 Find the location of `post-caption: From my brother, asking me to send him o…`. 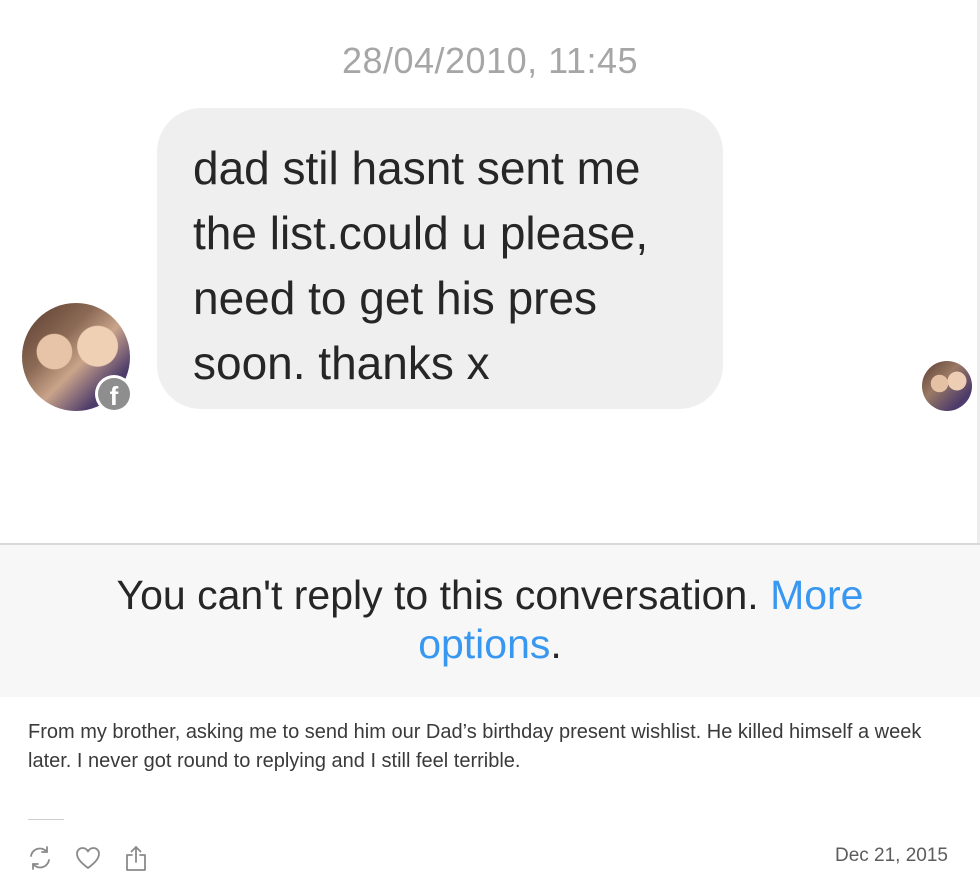

post-caption: From my brother, asking me to send him o… is located at coordinates (475, 746).